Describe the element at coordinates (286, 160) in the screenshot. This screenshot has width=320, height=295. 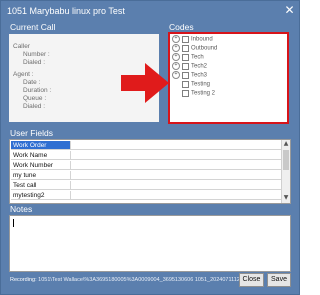
I see `scroll-thumb` at that location.